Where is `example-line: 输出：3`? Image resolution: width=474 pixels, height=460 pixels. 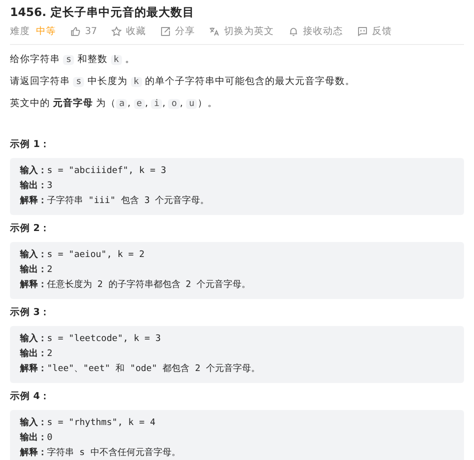 example-line: 输出：3 is located at coordinates (37, 186).